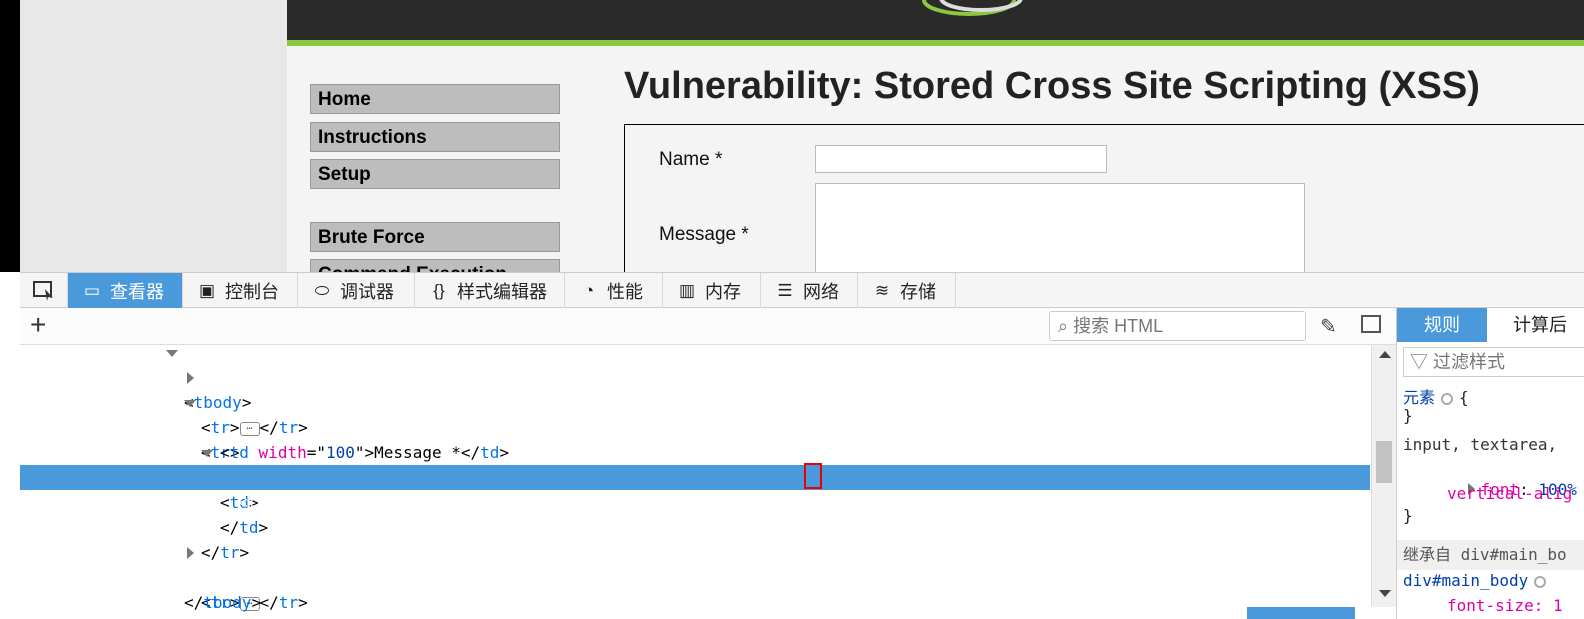 Image resolution: width=1584 pixels, height=619 pixels. I want to click on tab-label: 查看器, so click(137, 291).